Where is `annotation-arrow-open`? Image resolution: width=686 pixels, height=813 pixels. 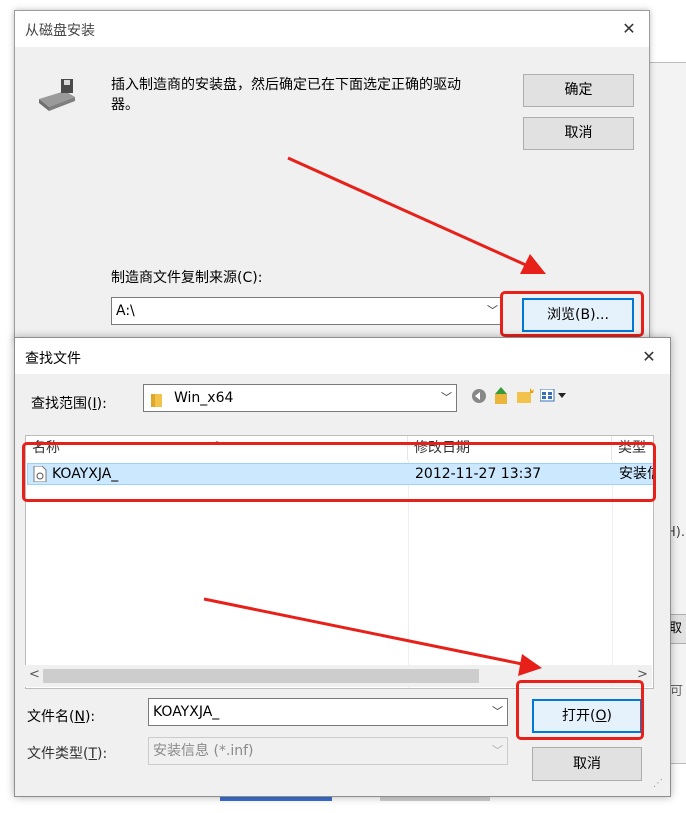 annotation-arrow-open is located at coordinates (372, 636).